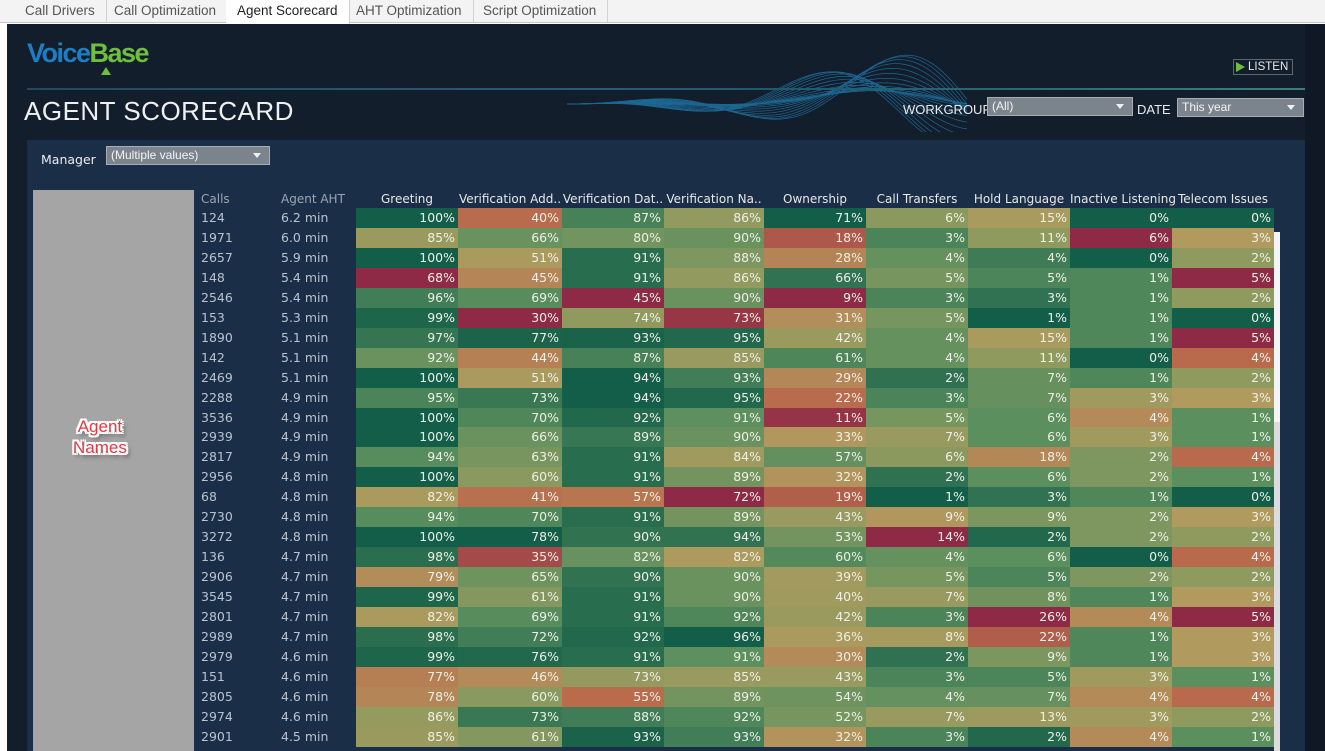 The image size is (1325, 751). I want to click on score-cell: 65%, so click(510, 577).